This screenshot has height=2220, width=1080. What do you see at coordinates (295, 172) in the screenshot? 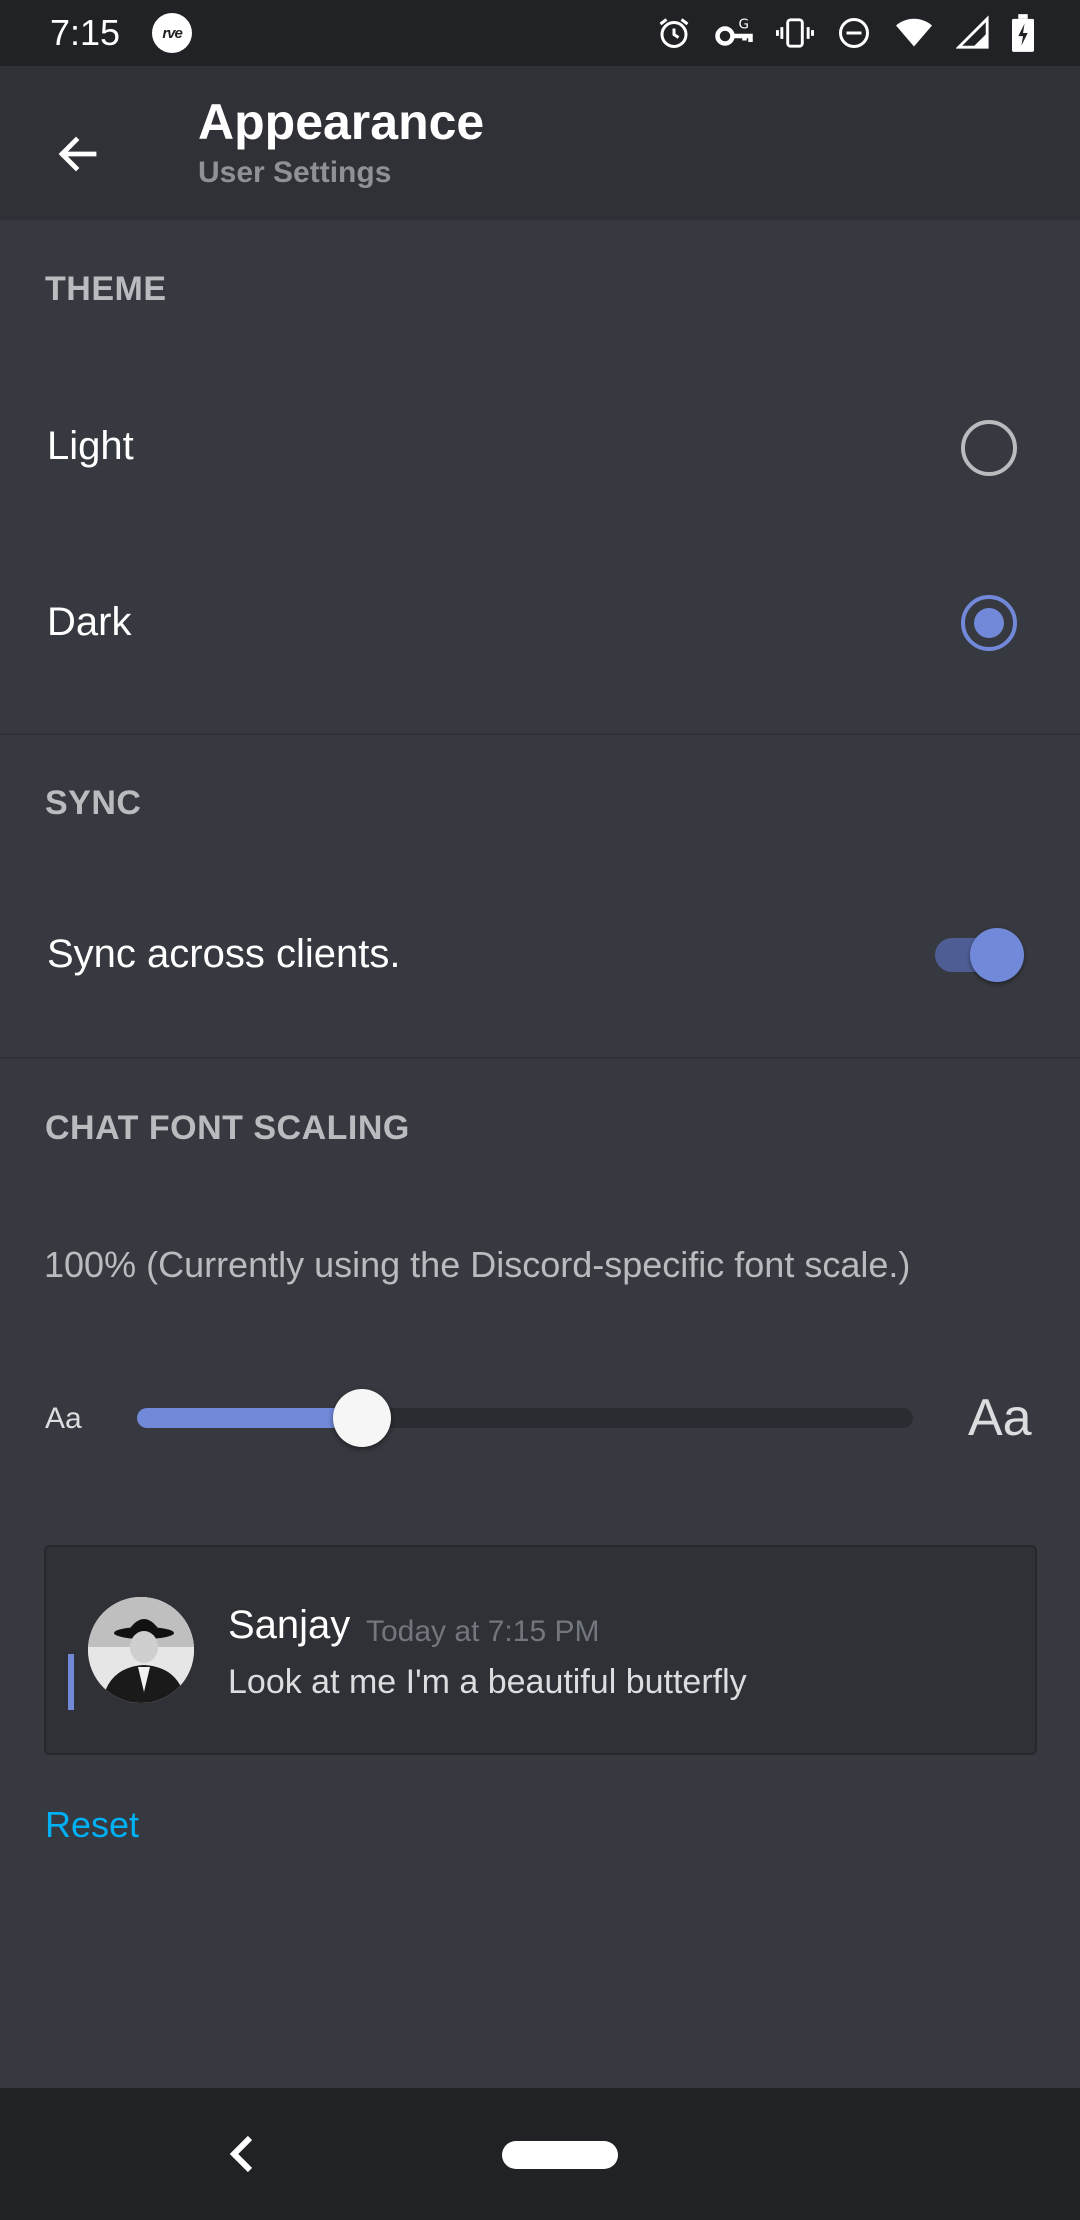
I see `page-subtitle: User Settings` at bounding box center [295, 172].